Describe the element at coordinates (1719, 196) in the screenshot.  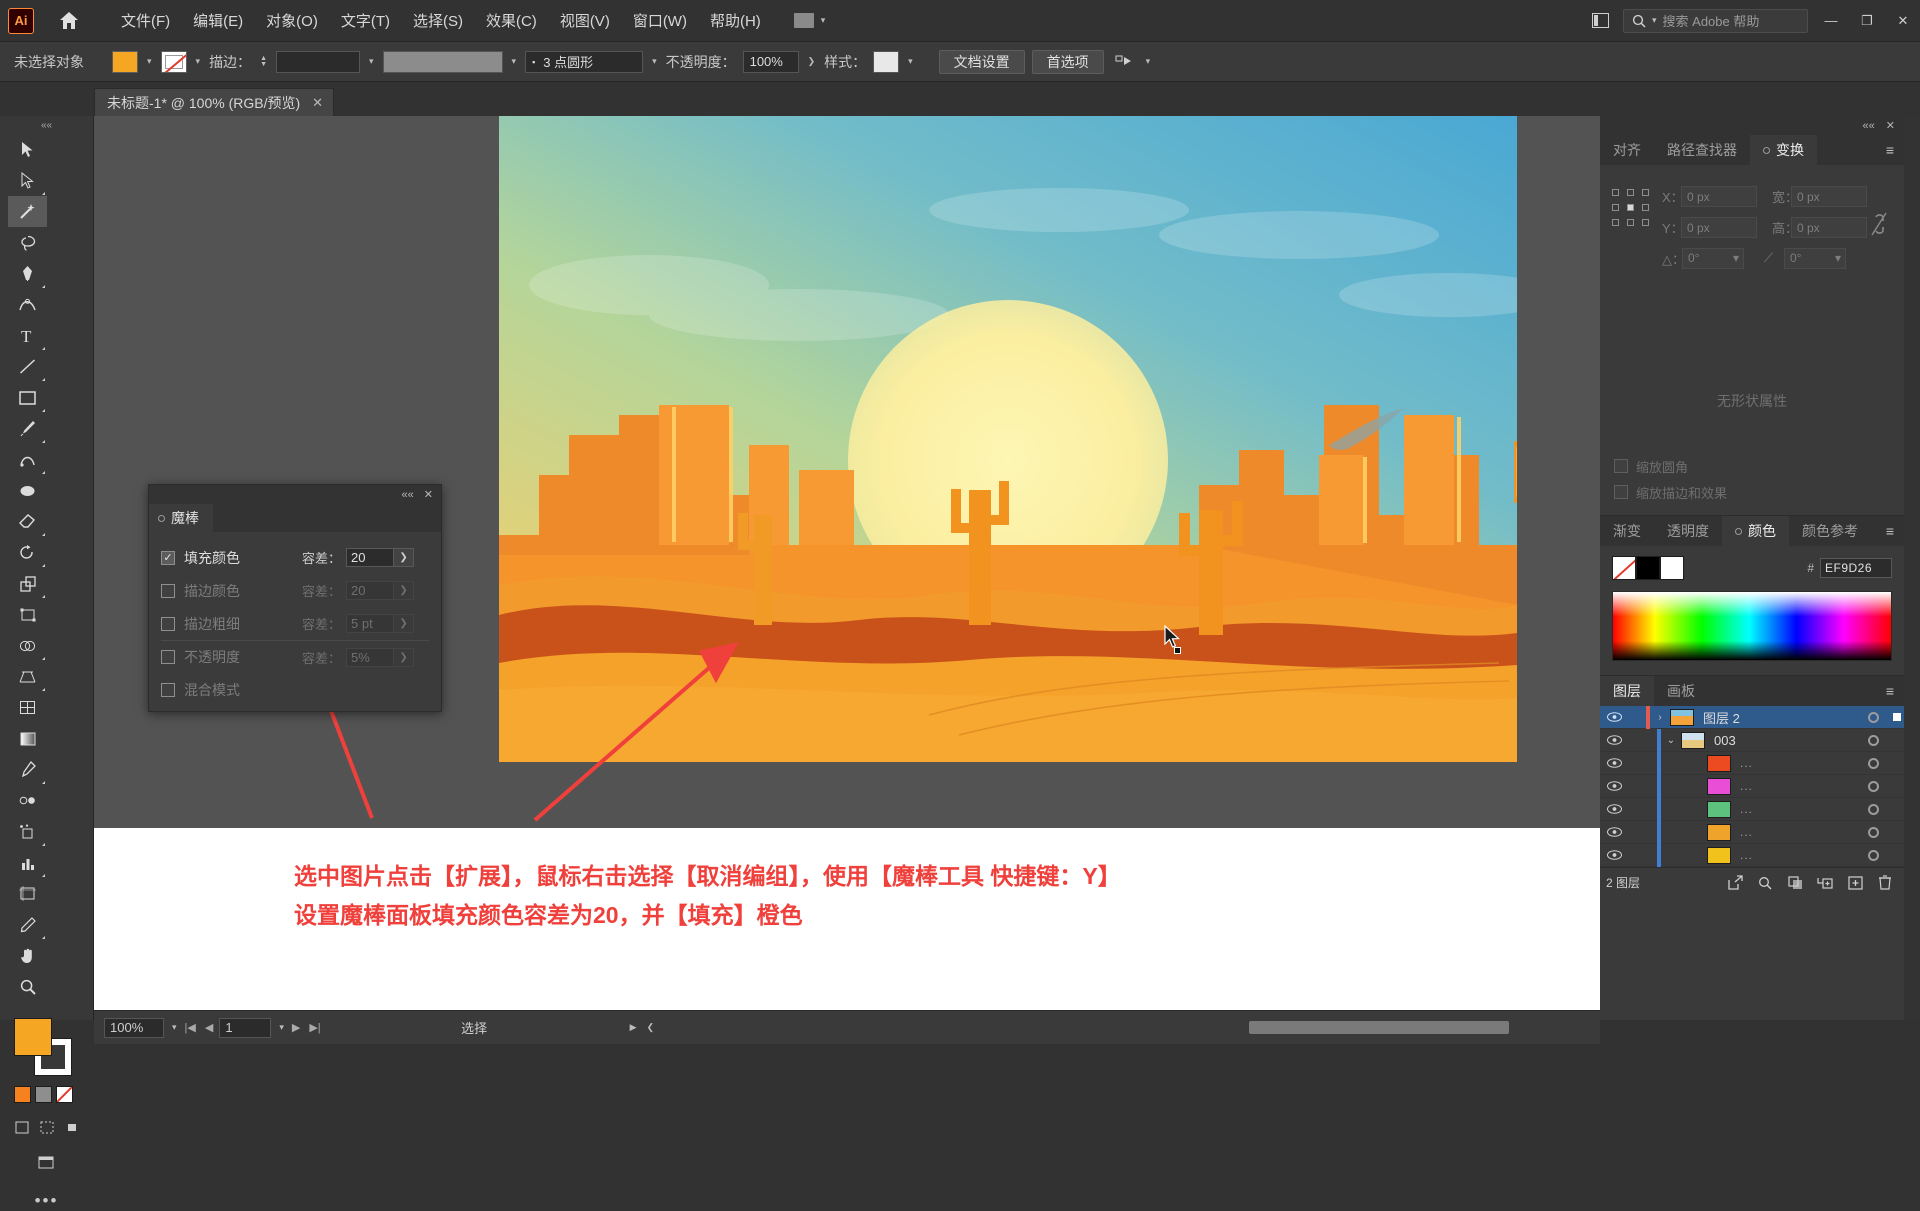
I see `x-input: 0 px` at that location.